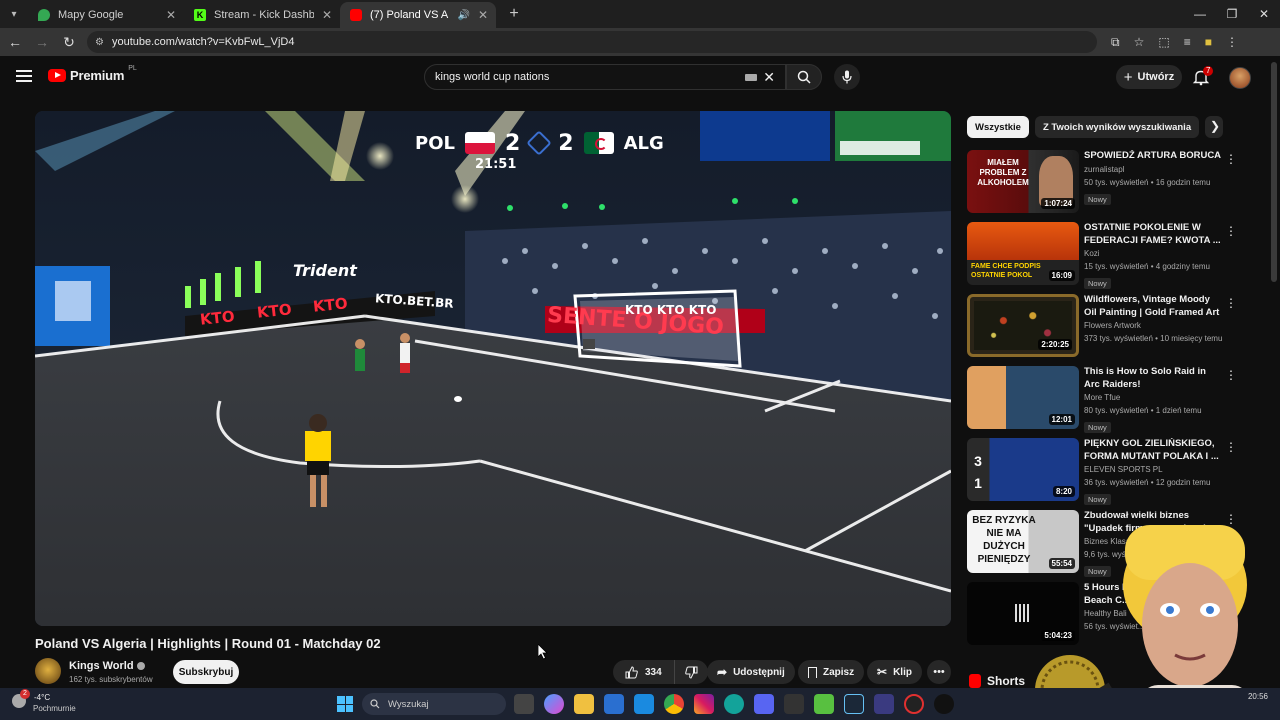  I want to click on instagram-icon, so click(704, 704).